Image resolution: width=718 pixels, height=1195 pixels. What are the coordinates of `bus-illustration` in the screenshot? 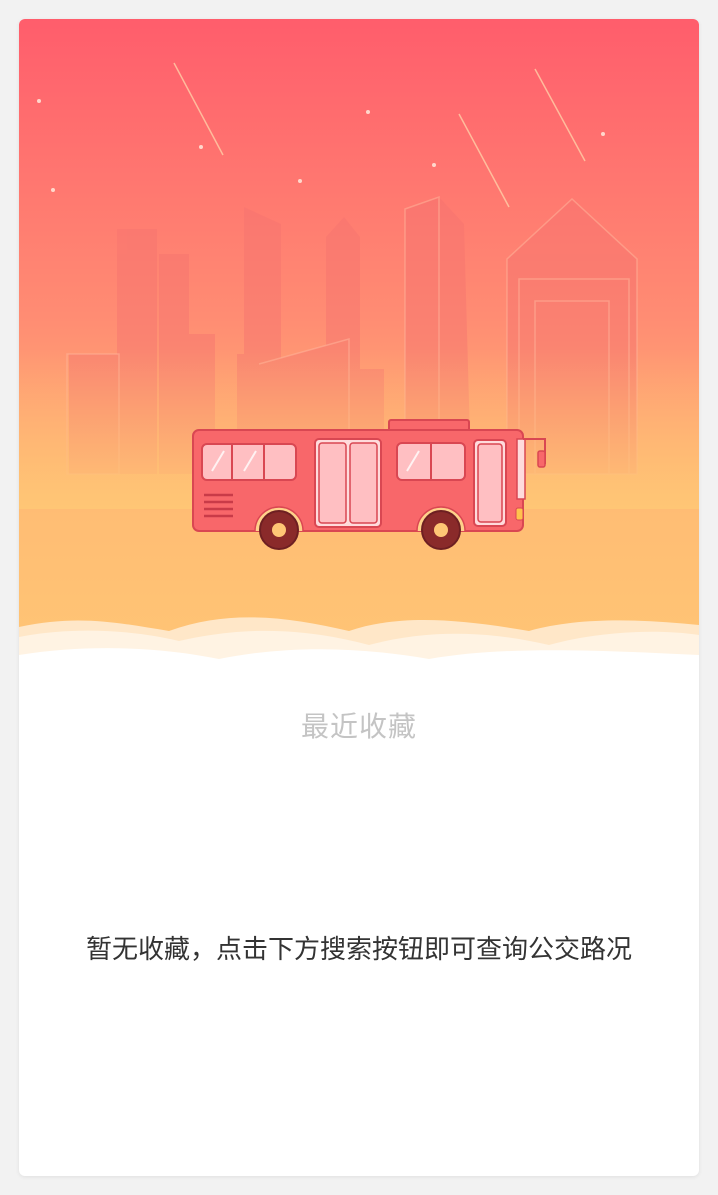 It's located at (369, 484).